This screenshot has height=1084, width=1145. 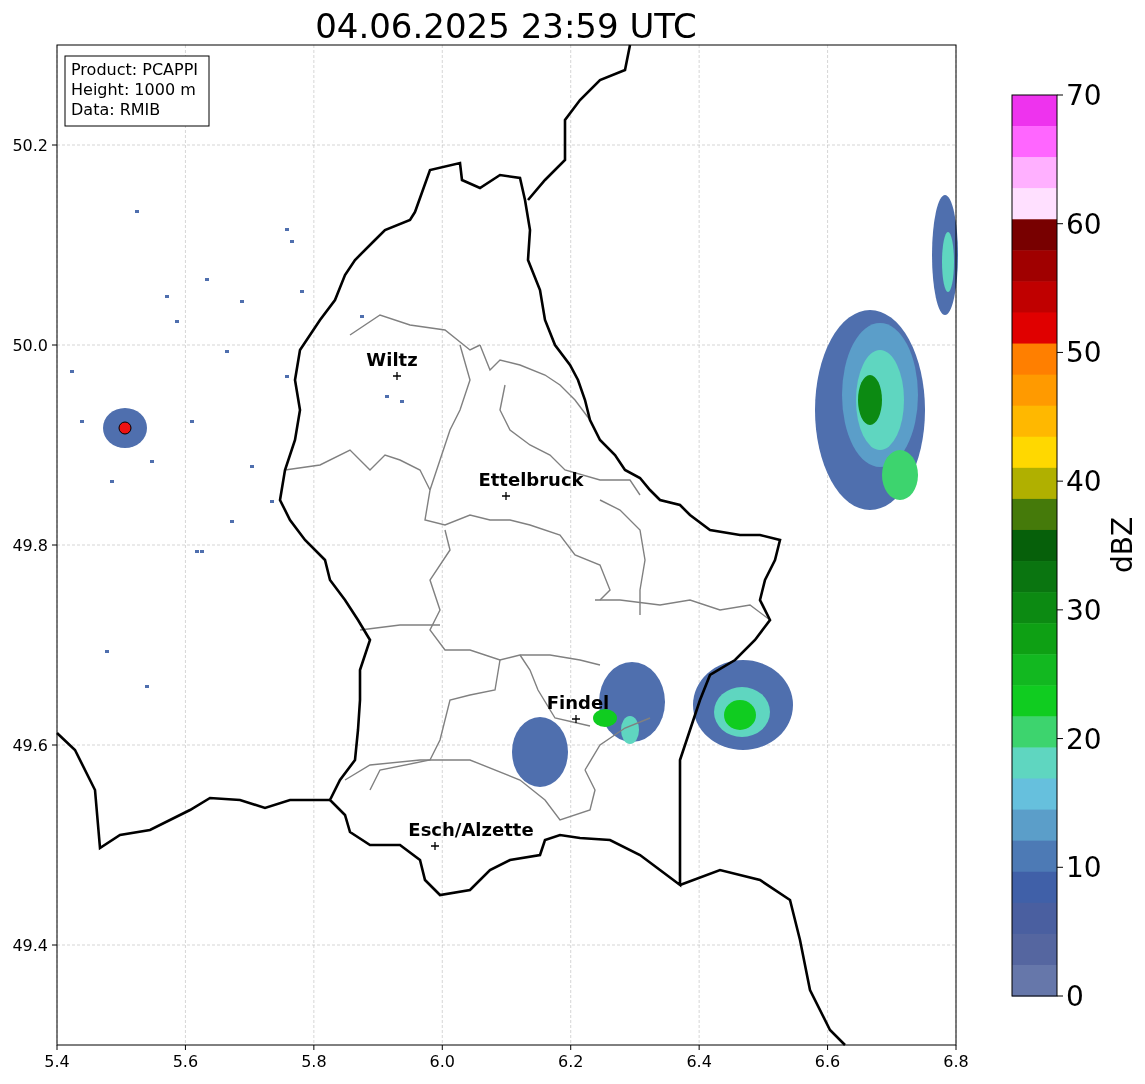 I want to click on axis-tick-label: 50.2, so click(x=30, y=145).